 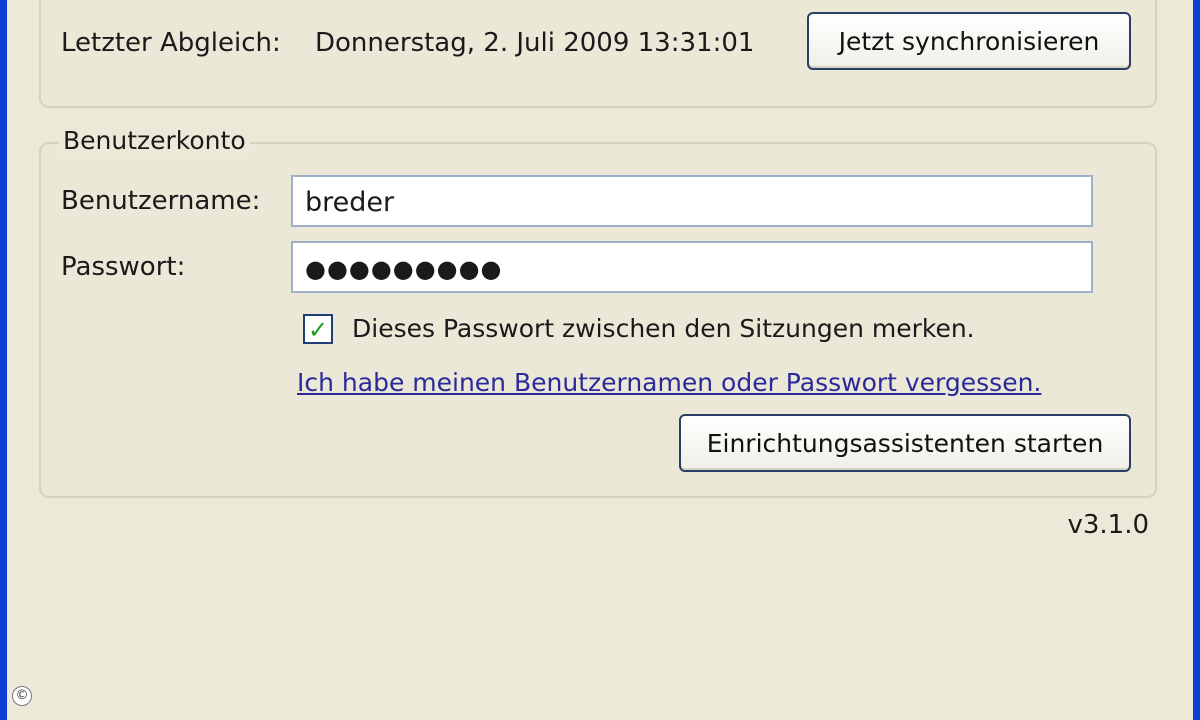 I want to click on checkmark-icon: ✓, so click(x=318, y=330).